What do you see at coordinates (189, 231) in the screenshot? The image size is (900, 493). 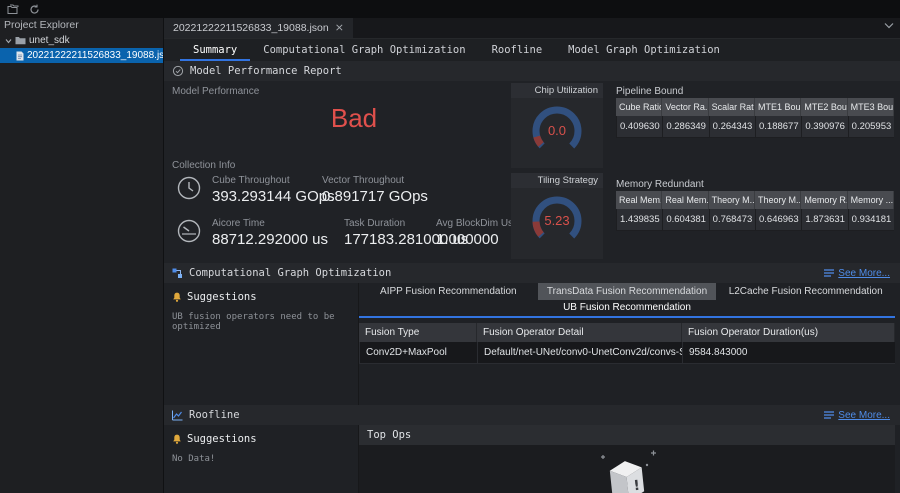 I see `speedometer-icon` at bounding box center [189, 231].